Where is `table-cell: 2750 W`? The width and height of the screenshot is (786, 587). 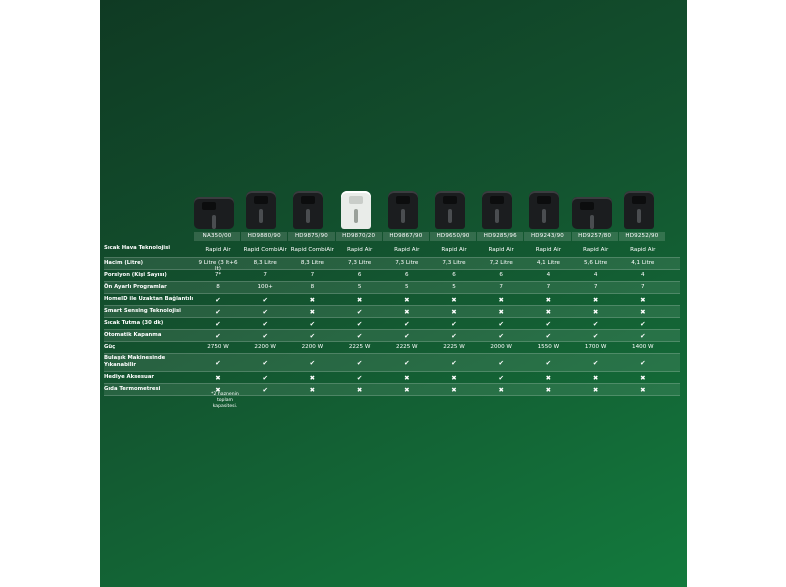 table-cell: 2750 W is located at coordinates (218, 347).